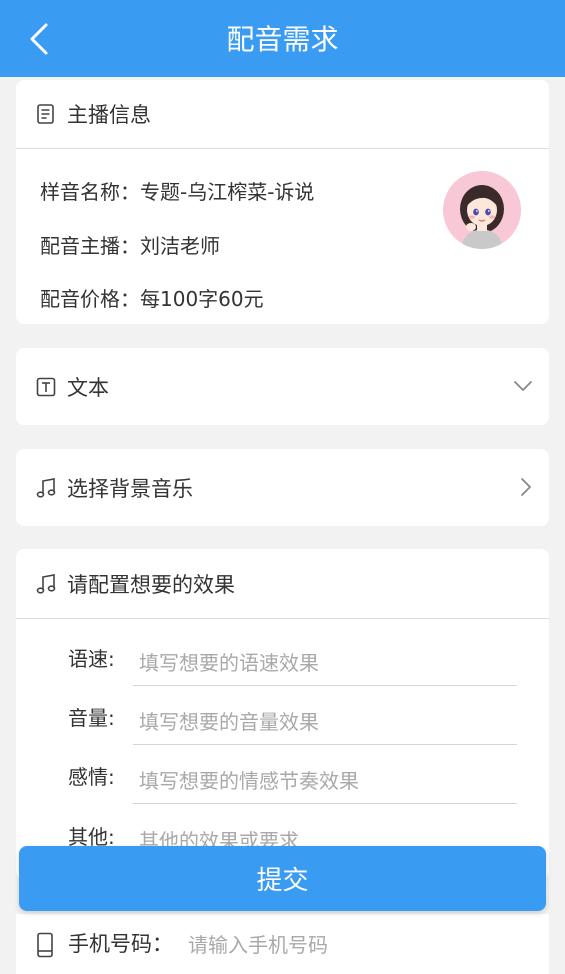 This screenshot has height=974, width=565. Describe the element at coordinates (91, 777) in the screenshot. I see `emotion-label: 感情:` at that location.